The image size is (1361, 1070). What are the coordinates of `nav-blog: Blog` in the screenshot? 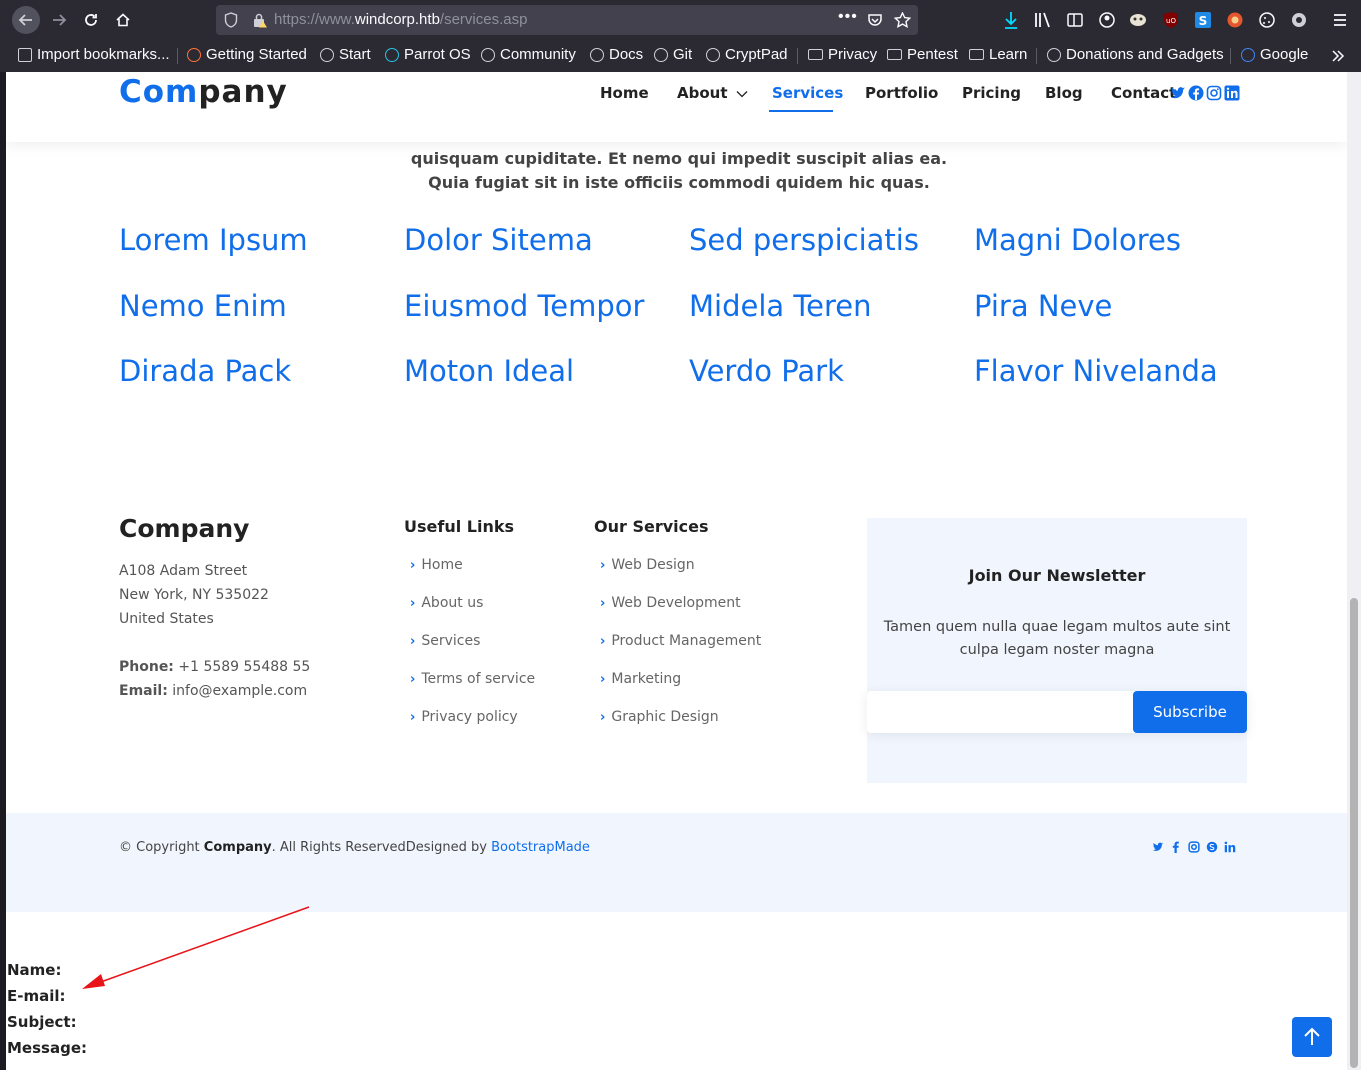 It's located at (1064, 93).